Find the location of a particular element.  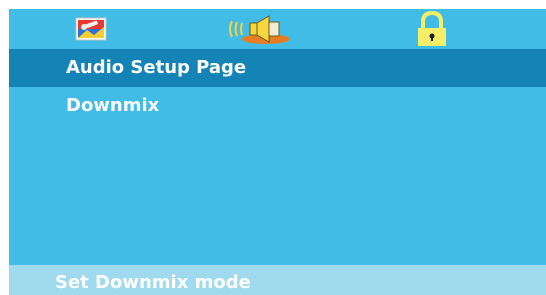

tab-general-setup is located at coordinates (91, 29).